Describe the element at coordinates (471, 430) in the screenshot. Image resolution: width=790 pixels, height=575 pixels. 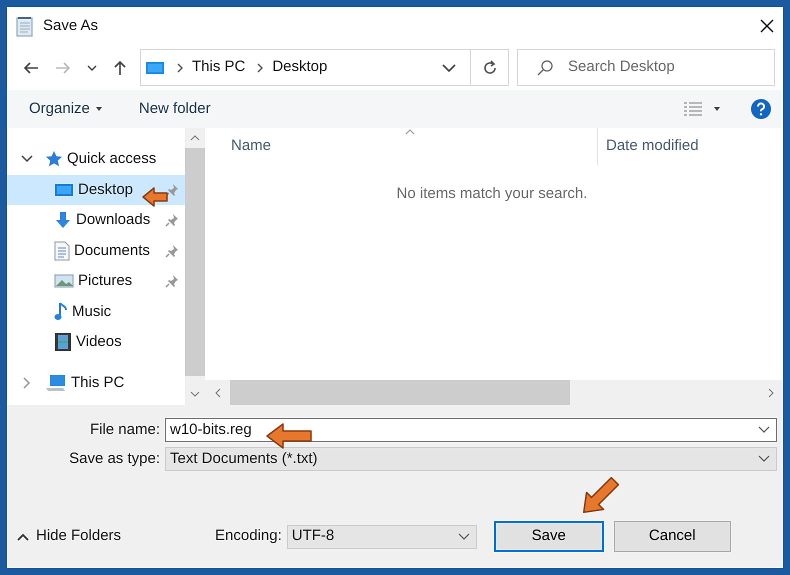
I see `file-name-field: w10-bits.reg` at that location.